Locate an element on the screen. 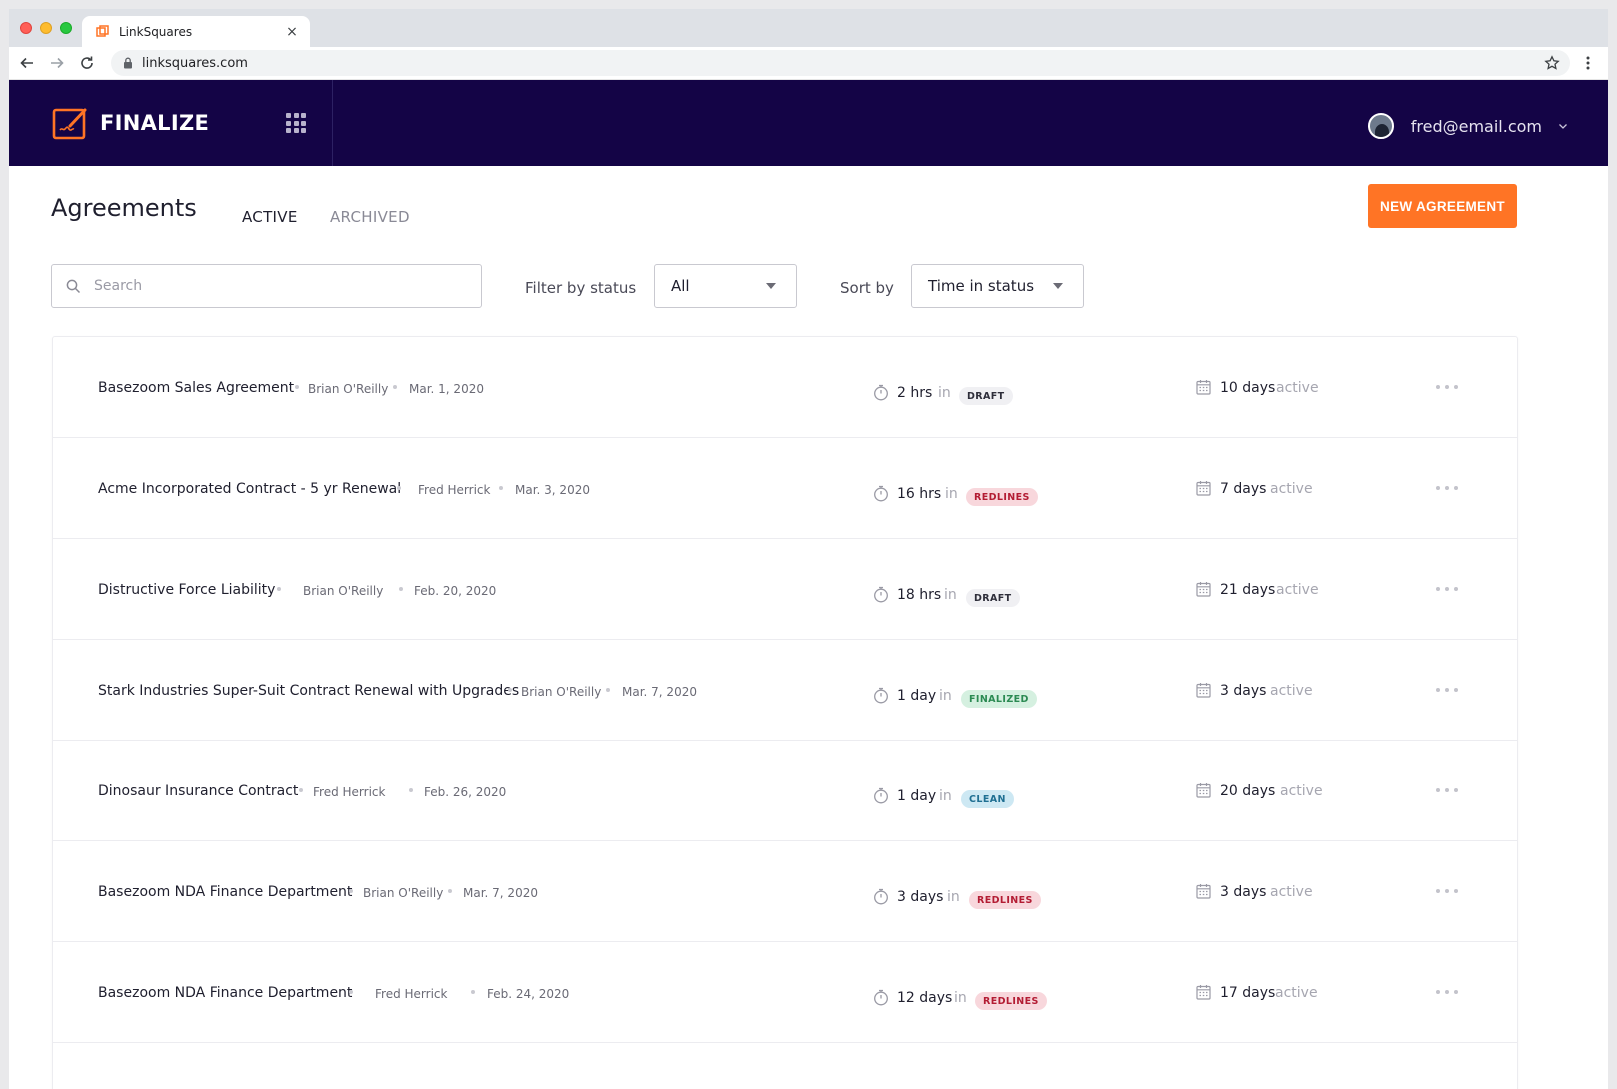 The image size is (1617, 1089). sort-by-label: Sort by is located at coordinates (867, 288).